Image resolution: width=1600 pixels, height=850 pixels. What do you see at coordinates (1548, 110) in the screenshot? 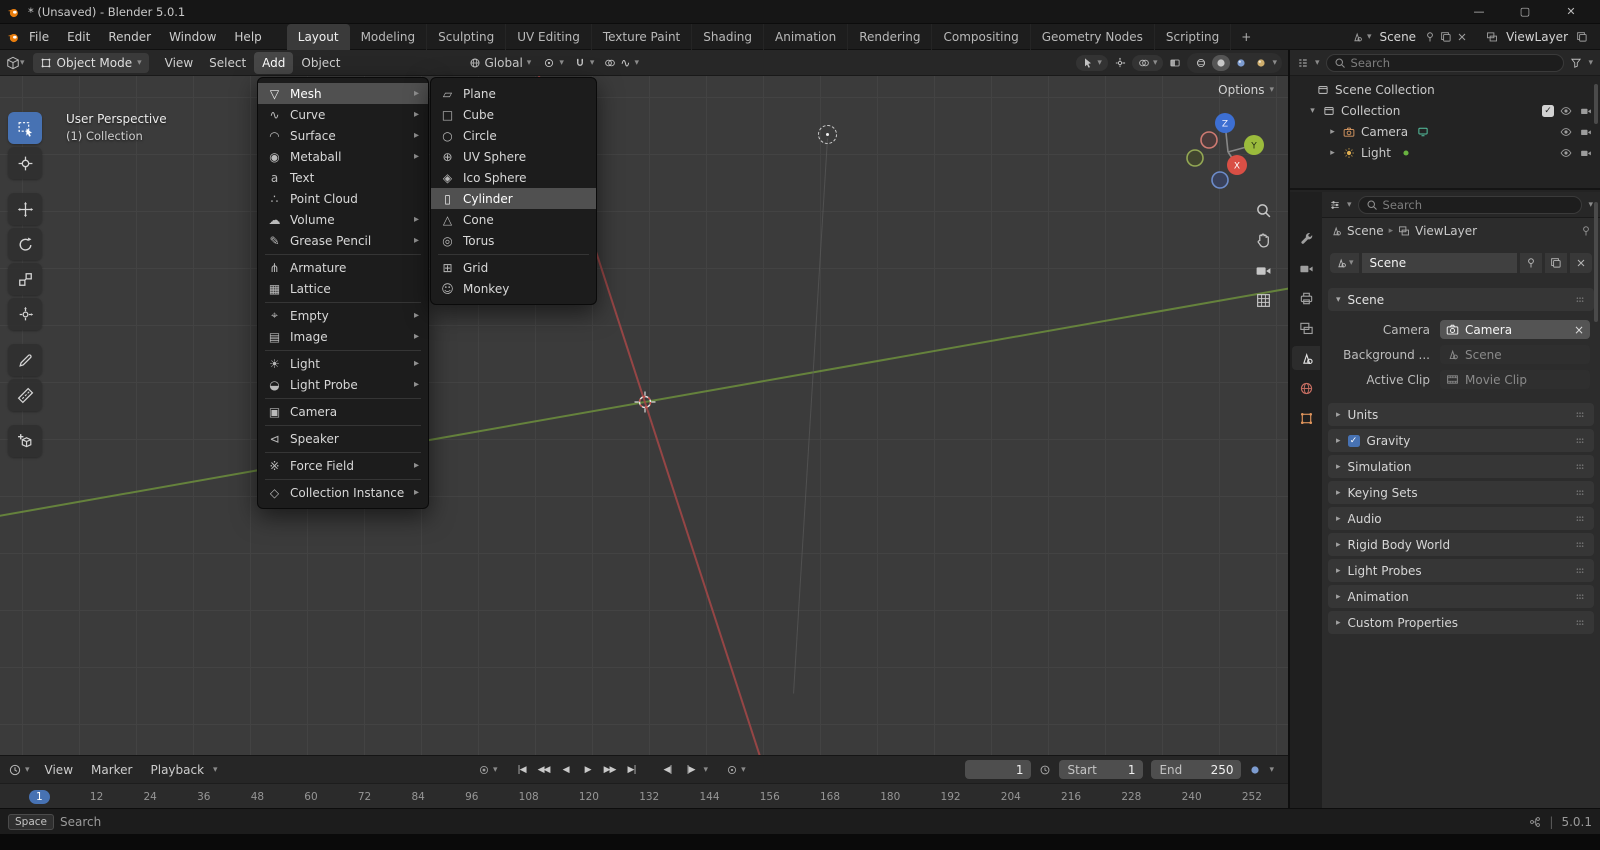
I see `collection-checkbox: ✓` at bounding box center [1548, 110].